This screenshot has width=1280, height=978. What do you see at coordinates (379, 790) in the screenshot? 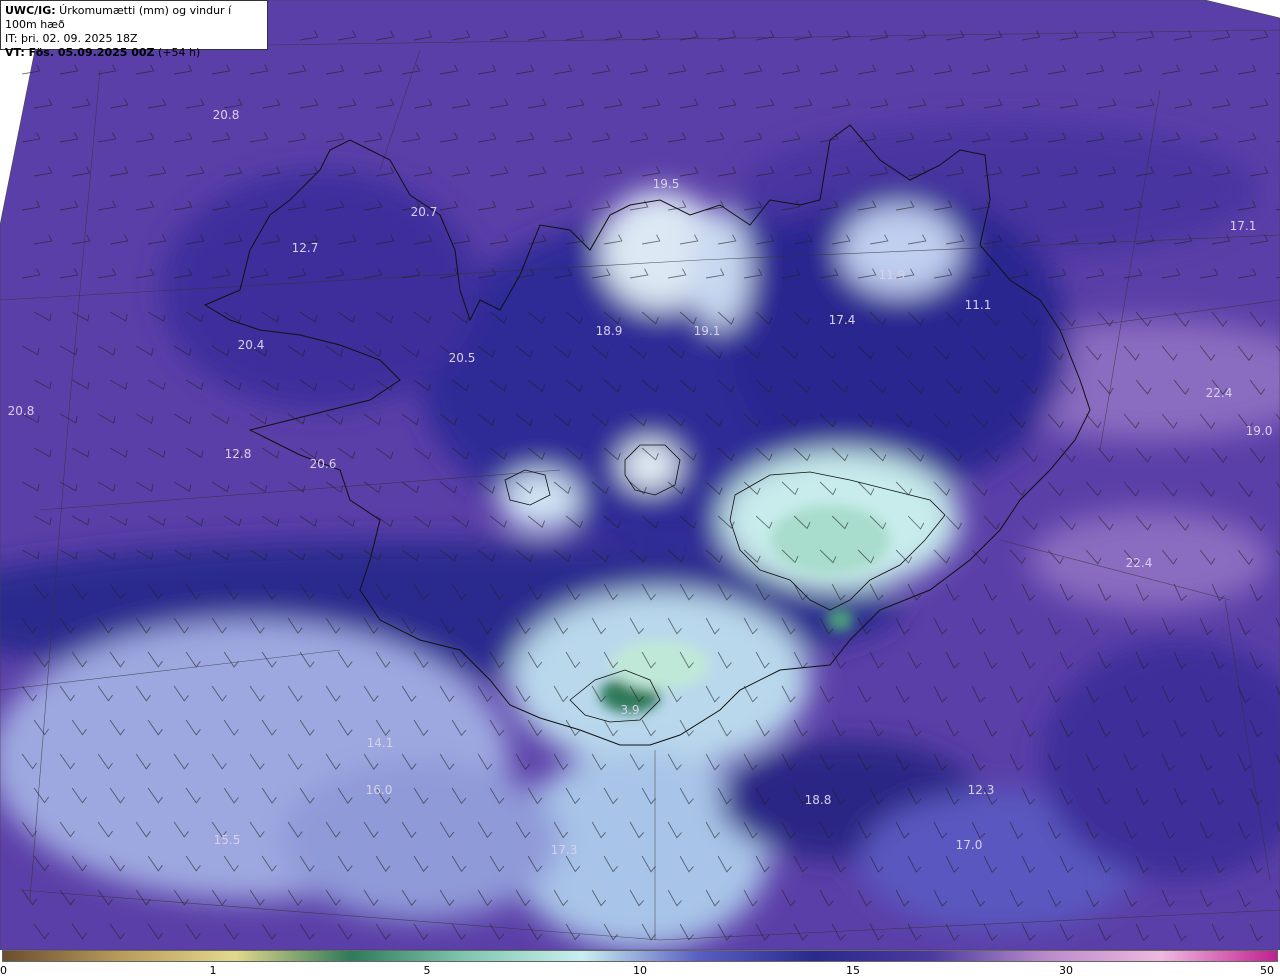
I see `value-label: 16.0` at bounding box center [379, 790].